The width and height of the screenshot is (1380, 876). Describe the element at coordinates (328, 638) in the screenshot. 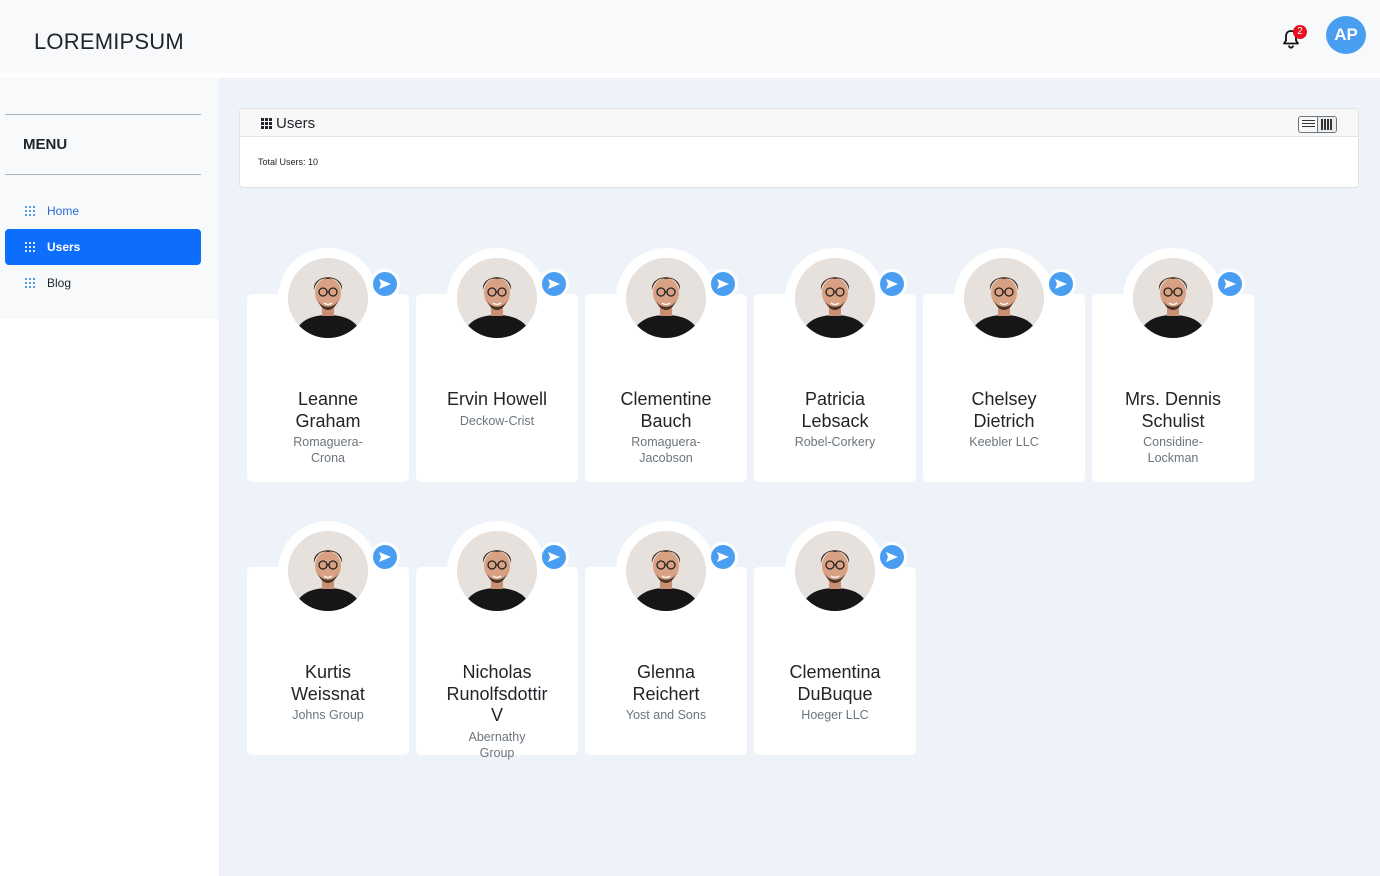

I see `user-card: Kurtis Weissnat Johns Group` at that location.